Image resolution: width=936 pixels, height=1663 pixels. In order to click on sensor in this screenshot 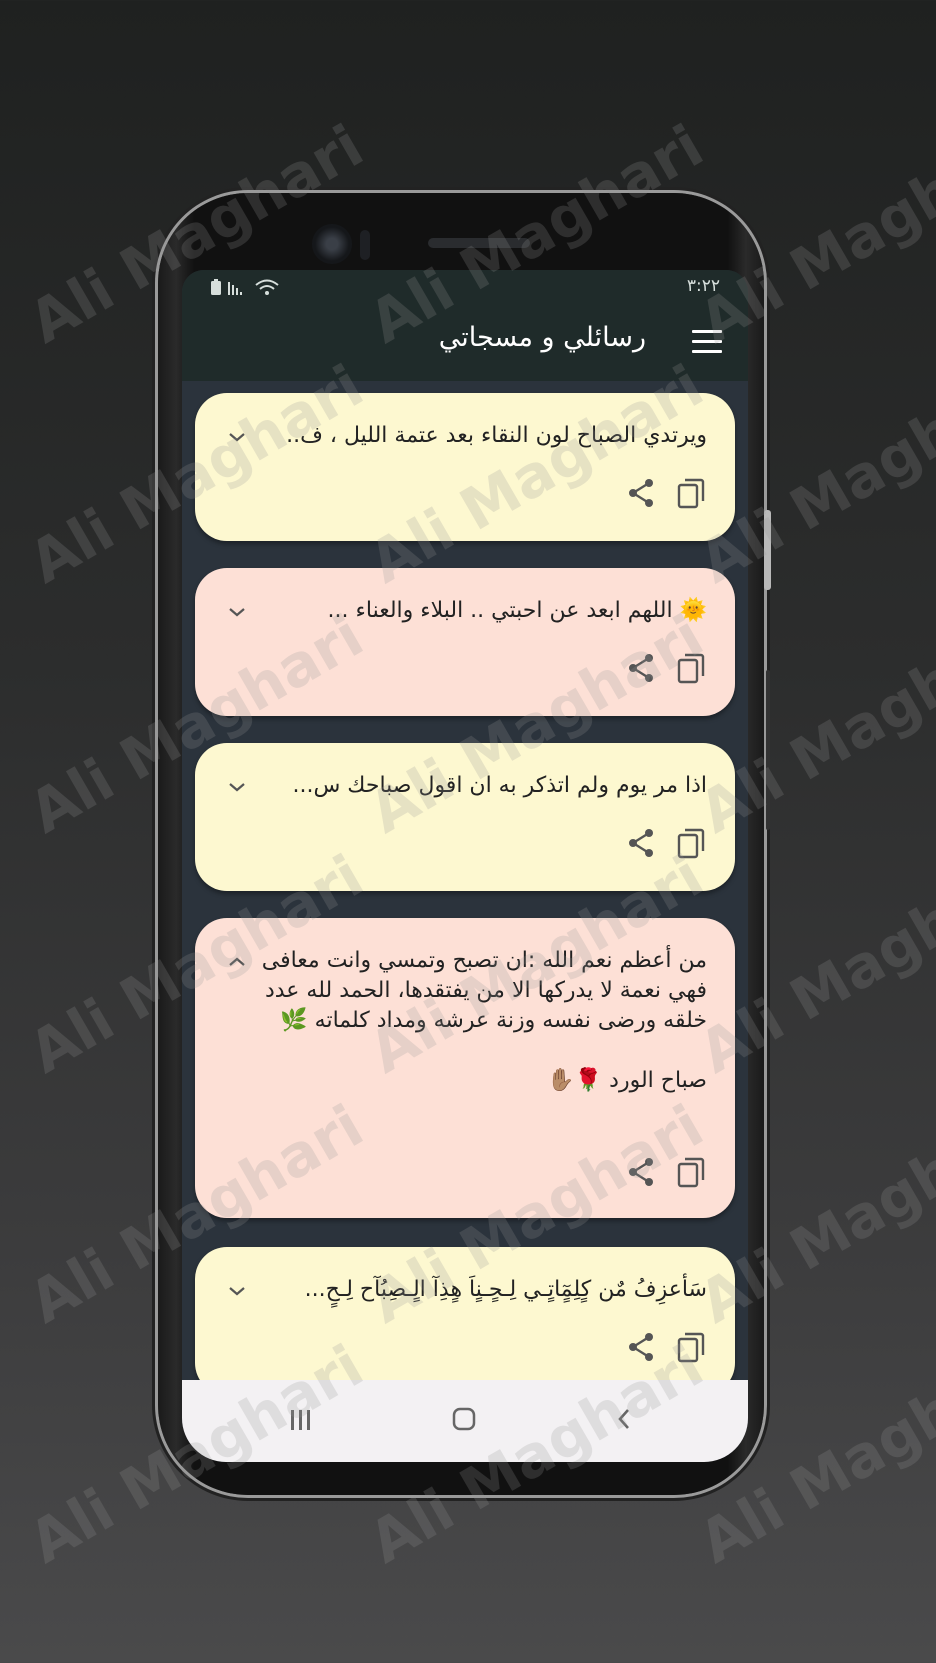, I will do `click(365, 245)`.